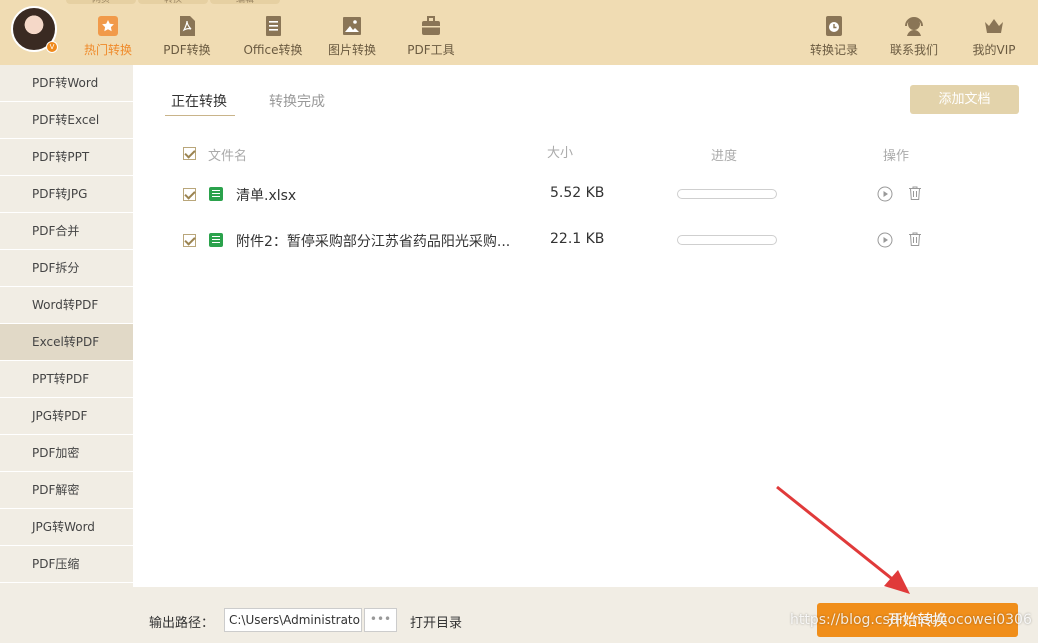  What do you see at coordinates (431, 25) in the screenshot?
I see `toolbox-icon` at bounding box center [431, 25].